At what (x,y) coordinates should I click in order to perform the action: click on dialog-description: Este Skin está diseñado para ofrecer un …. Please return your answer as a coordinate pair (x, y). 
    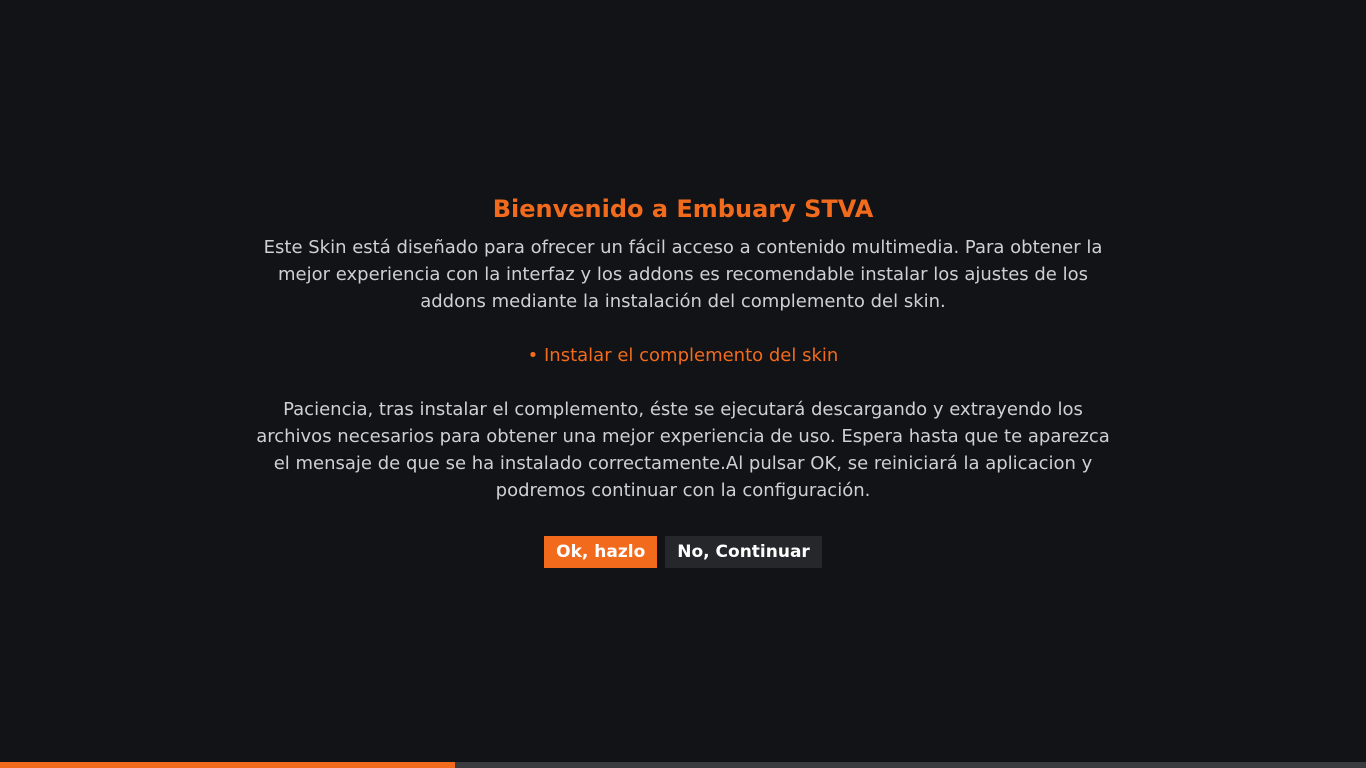
    Looking at the image, I should click on (683, 274).